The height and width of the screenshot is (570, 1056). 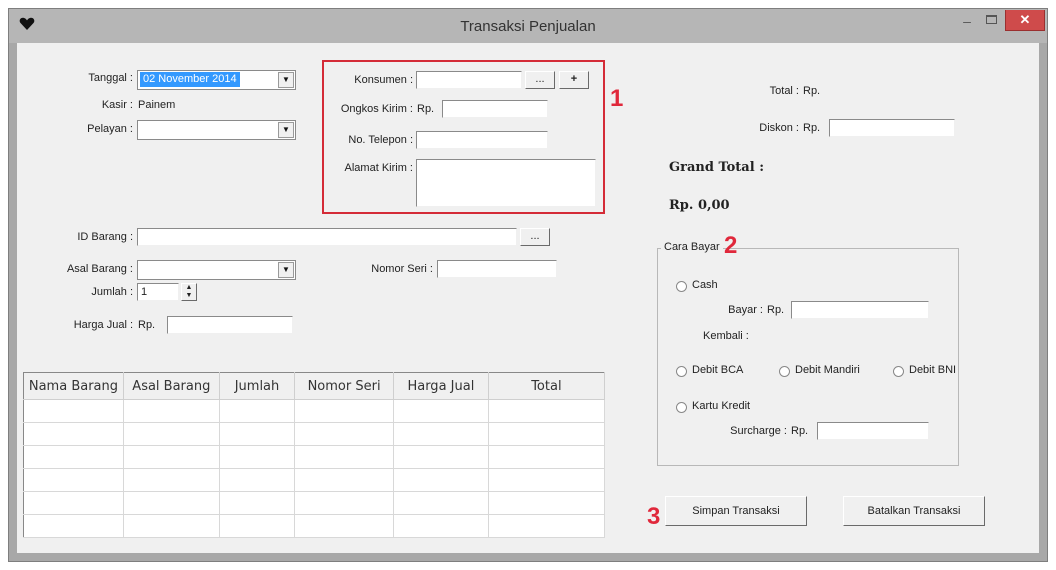 I want to click on tanggal-label: Tanggal :, so click(x=110, y=78).